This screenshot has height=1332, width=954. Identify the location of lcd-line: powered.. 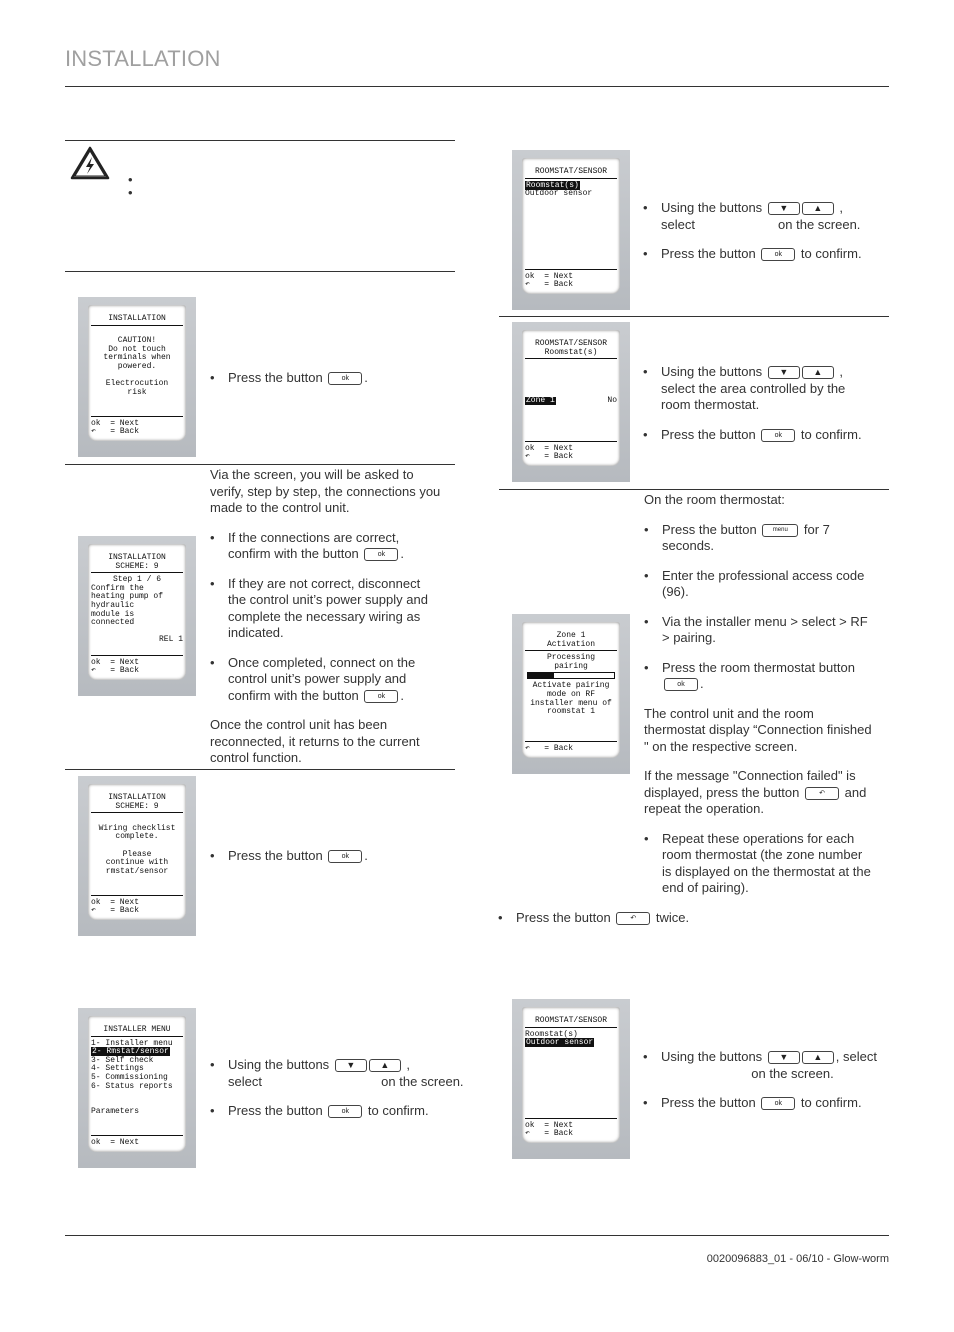
(137, 367).